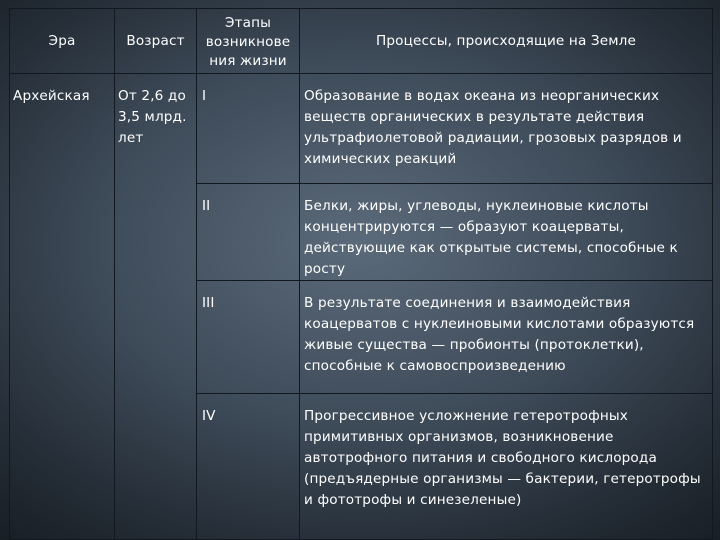 The height and width of the screenshot is (540, 720). I want to click on header-processes: Процессы, происходящие на Земле, so click(506, 41).